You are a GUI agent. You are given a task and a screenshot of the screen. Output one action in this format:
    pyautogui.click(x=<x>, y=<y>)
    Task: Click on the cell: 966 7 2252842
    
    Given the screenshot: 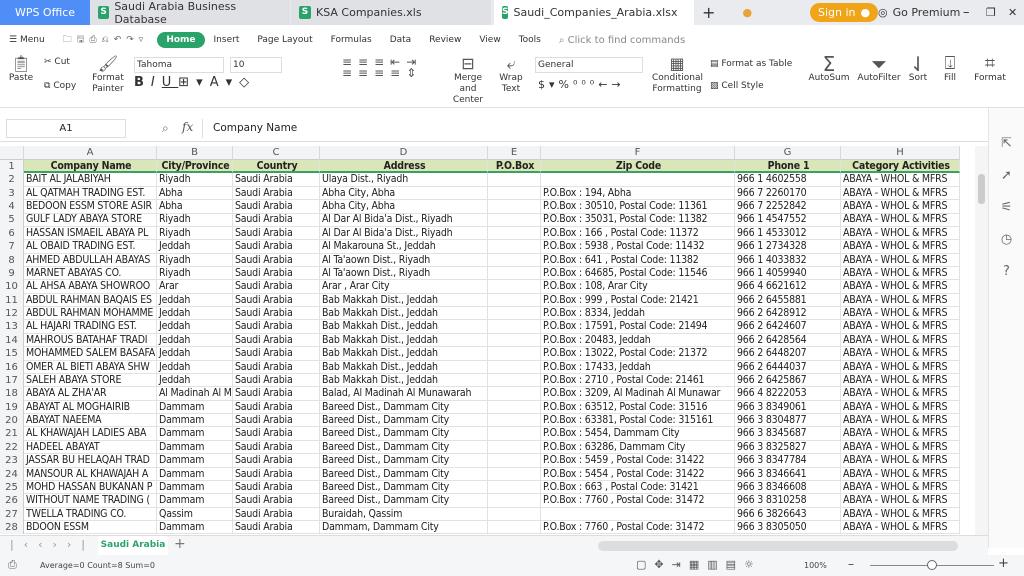 What is the action you would take?
    pyautogui.click(x=788, y=207)
    